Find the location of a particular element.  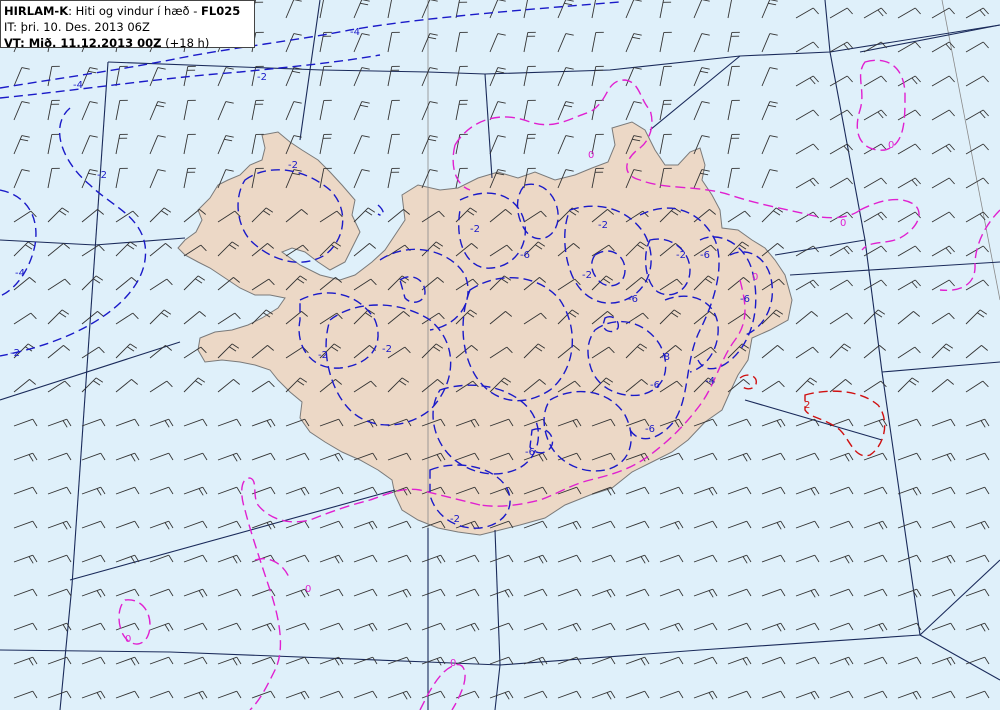

forecast-offset: (+18 h) is located at coordinates (185, 43).